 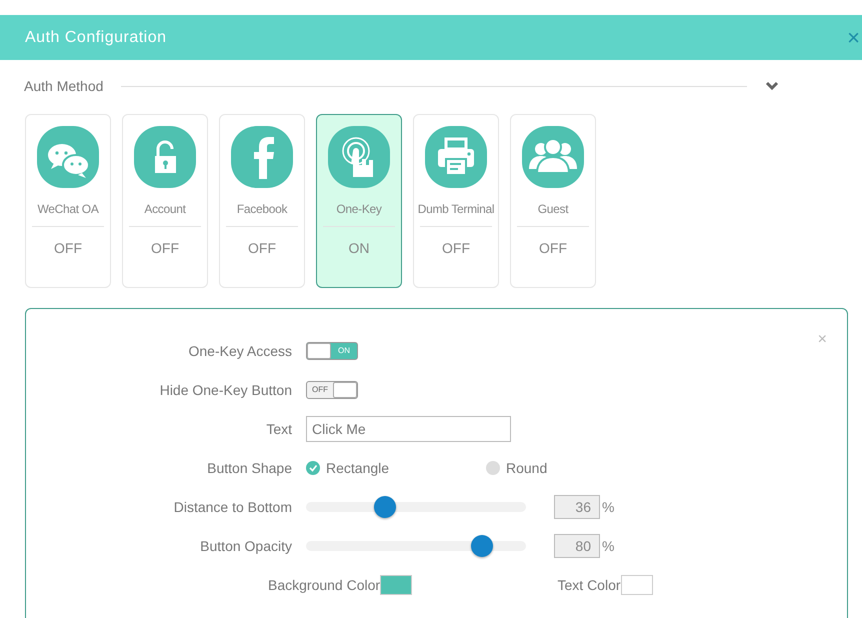 What do you see at coordinates (456, 209) in the screenshot?
I see `method-label: Dumb Terminal` at bounding box center [456, 209].